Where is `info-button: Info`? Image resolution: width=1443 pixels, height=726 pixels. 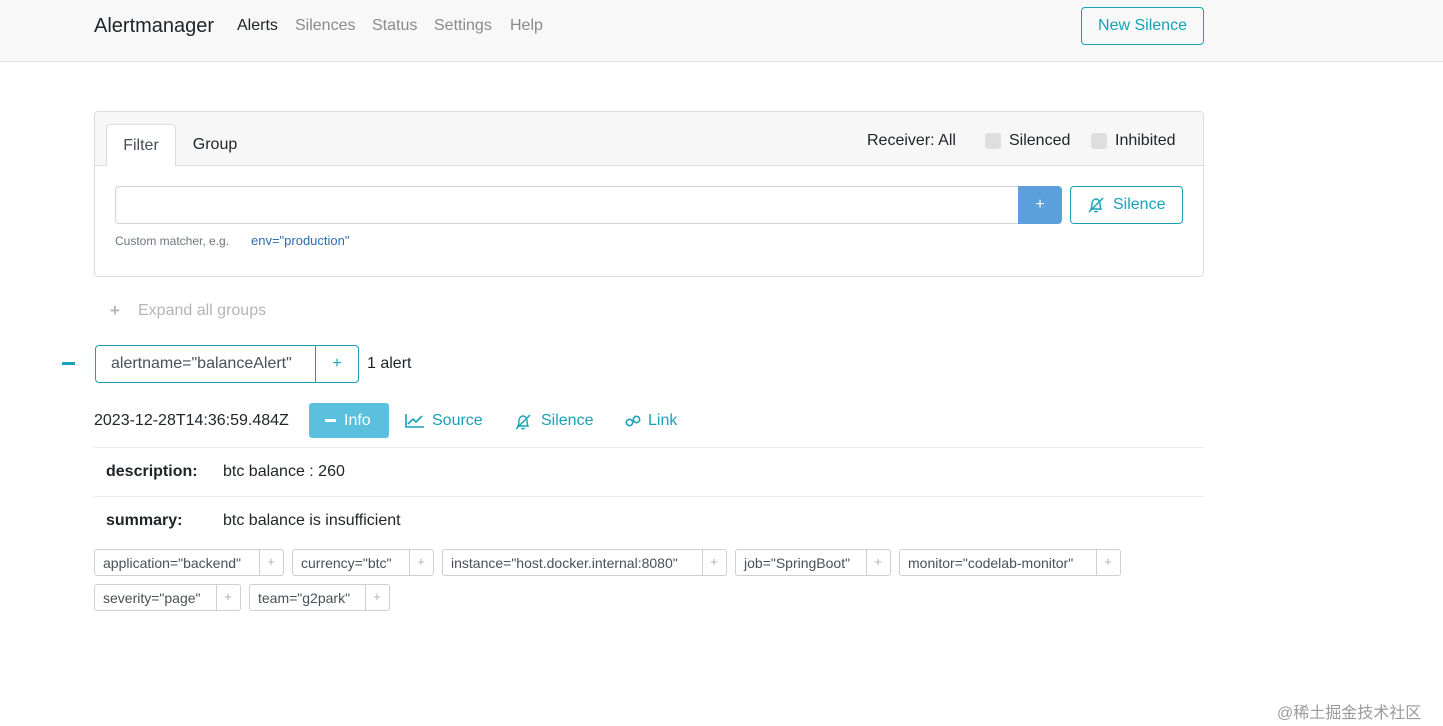 info-button: Info is located at coordinates (349, 420).